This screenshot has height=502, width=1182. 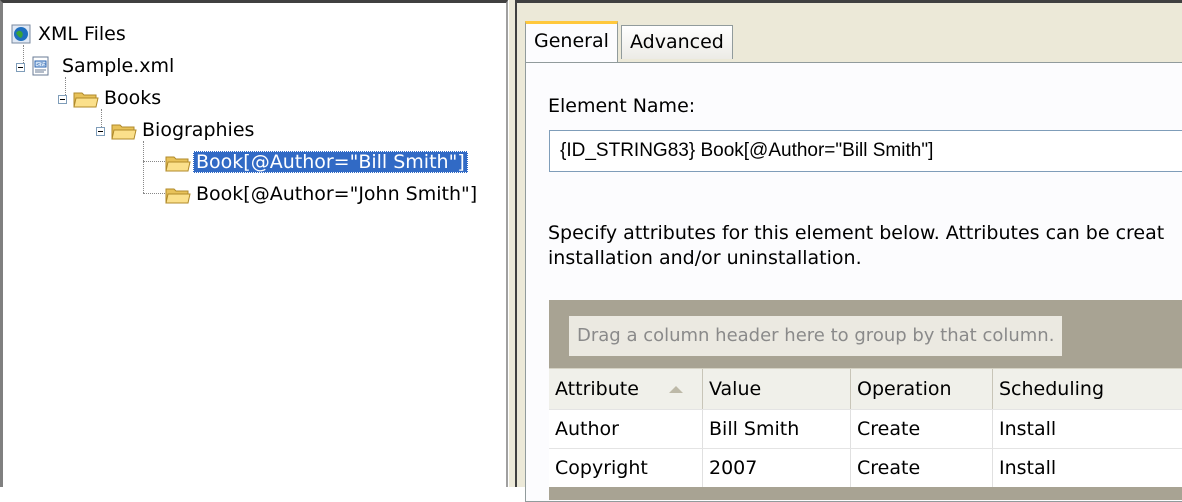 What do you see at coordinates (622, 106) in the screenshot?
I see `element-name-label: Element Name:` at bounding box center [622, 106].